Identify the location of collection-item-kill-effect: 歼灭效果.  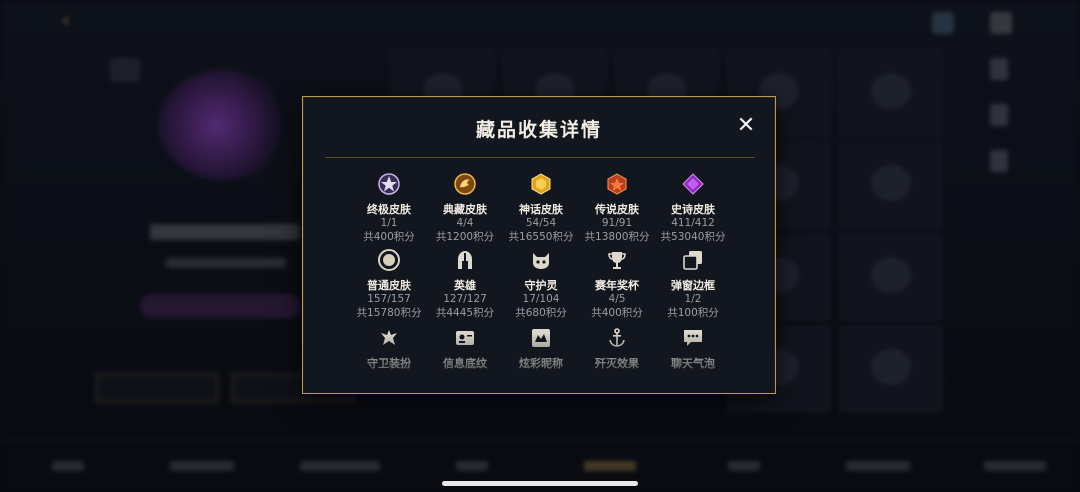
(617, 348).